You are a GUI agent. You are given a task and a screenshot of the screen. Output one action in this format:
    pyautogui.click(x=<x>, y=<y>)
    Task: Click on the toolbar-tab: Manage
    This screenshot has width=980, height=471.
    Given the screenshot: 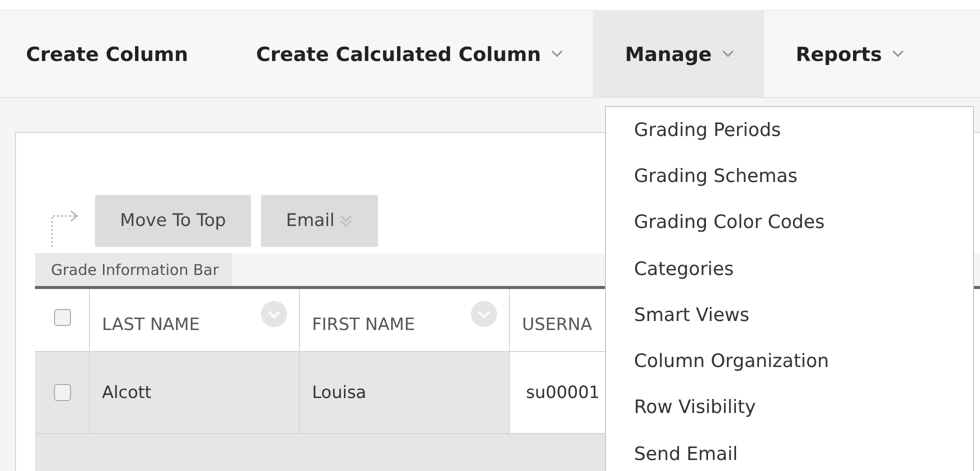 What is the action you would take?
    pyautogui.click(x=678, y=54)
    